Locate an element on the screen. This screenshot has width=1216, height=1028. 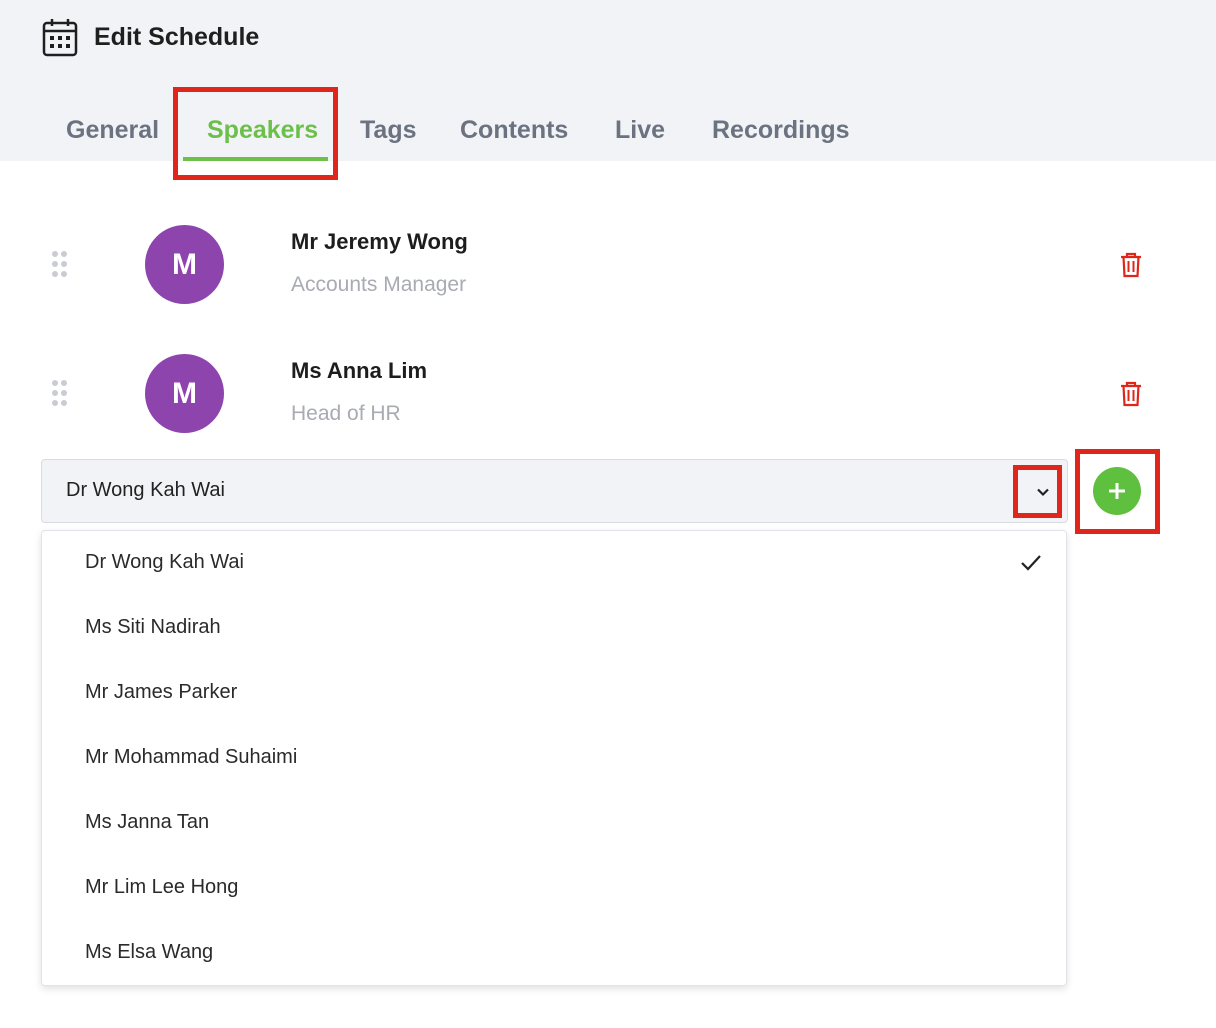
option-label: Mr James Parker is located at coordinates (161, 692).